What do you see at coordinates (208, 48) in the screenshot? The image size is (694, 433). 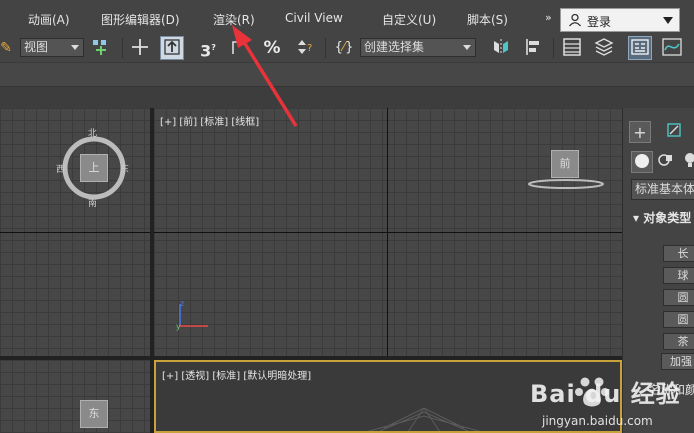 I see `snap-3d-icon: 3?` at bounding box center [208, 48].